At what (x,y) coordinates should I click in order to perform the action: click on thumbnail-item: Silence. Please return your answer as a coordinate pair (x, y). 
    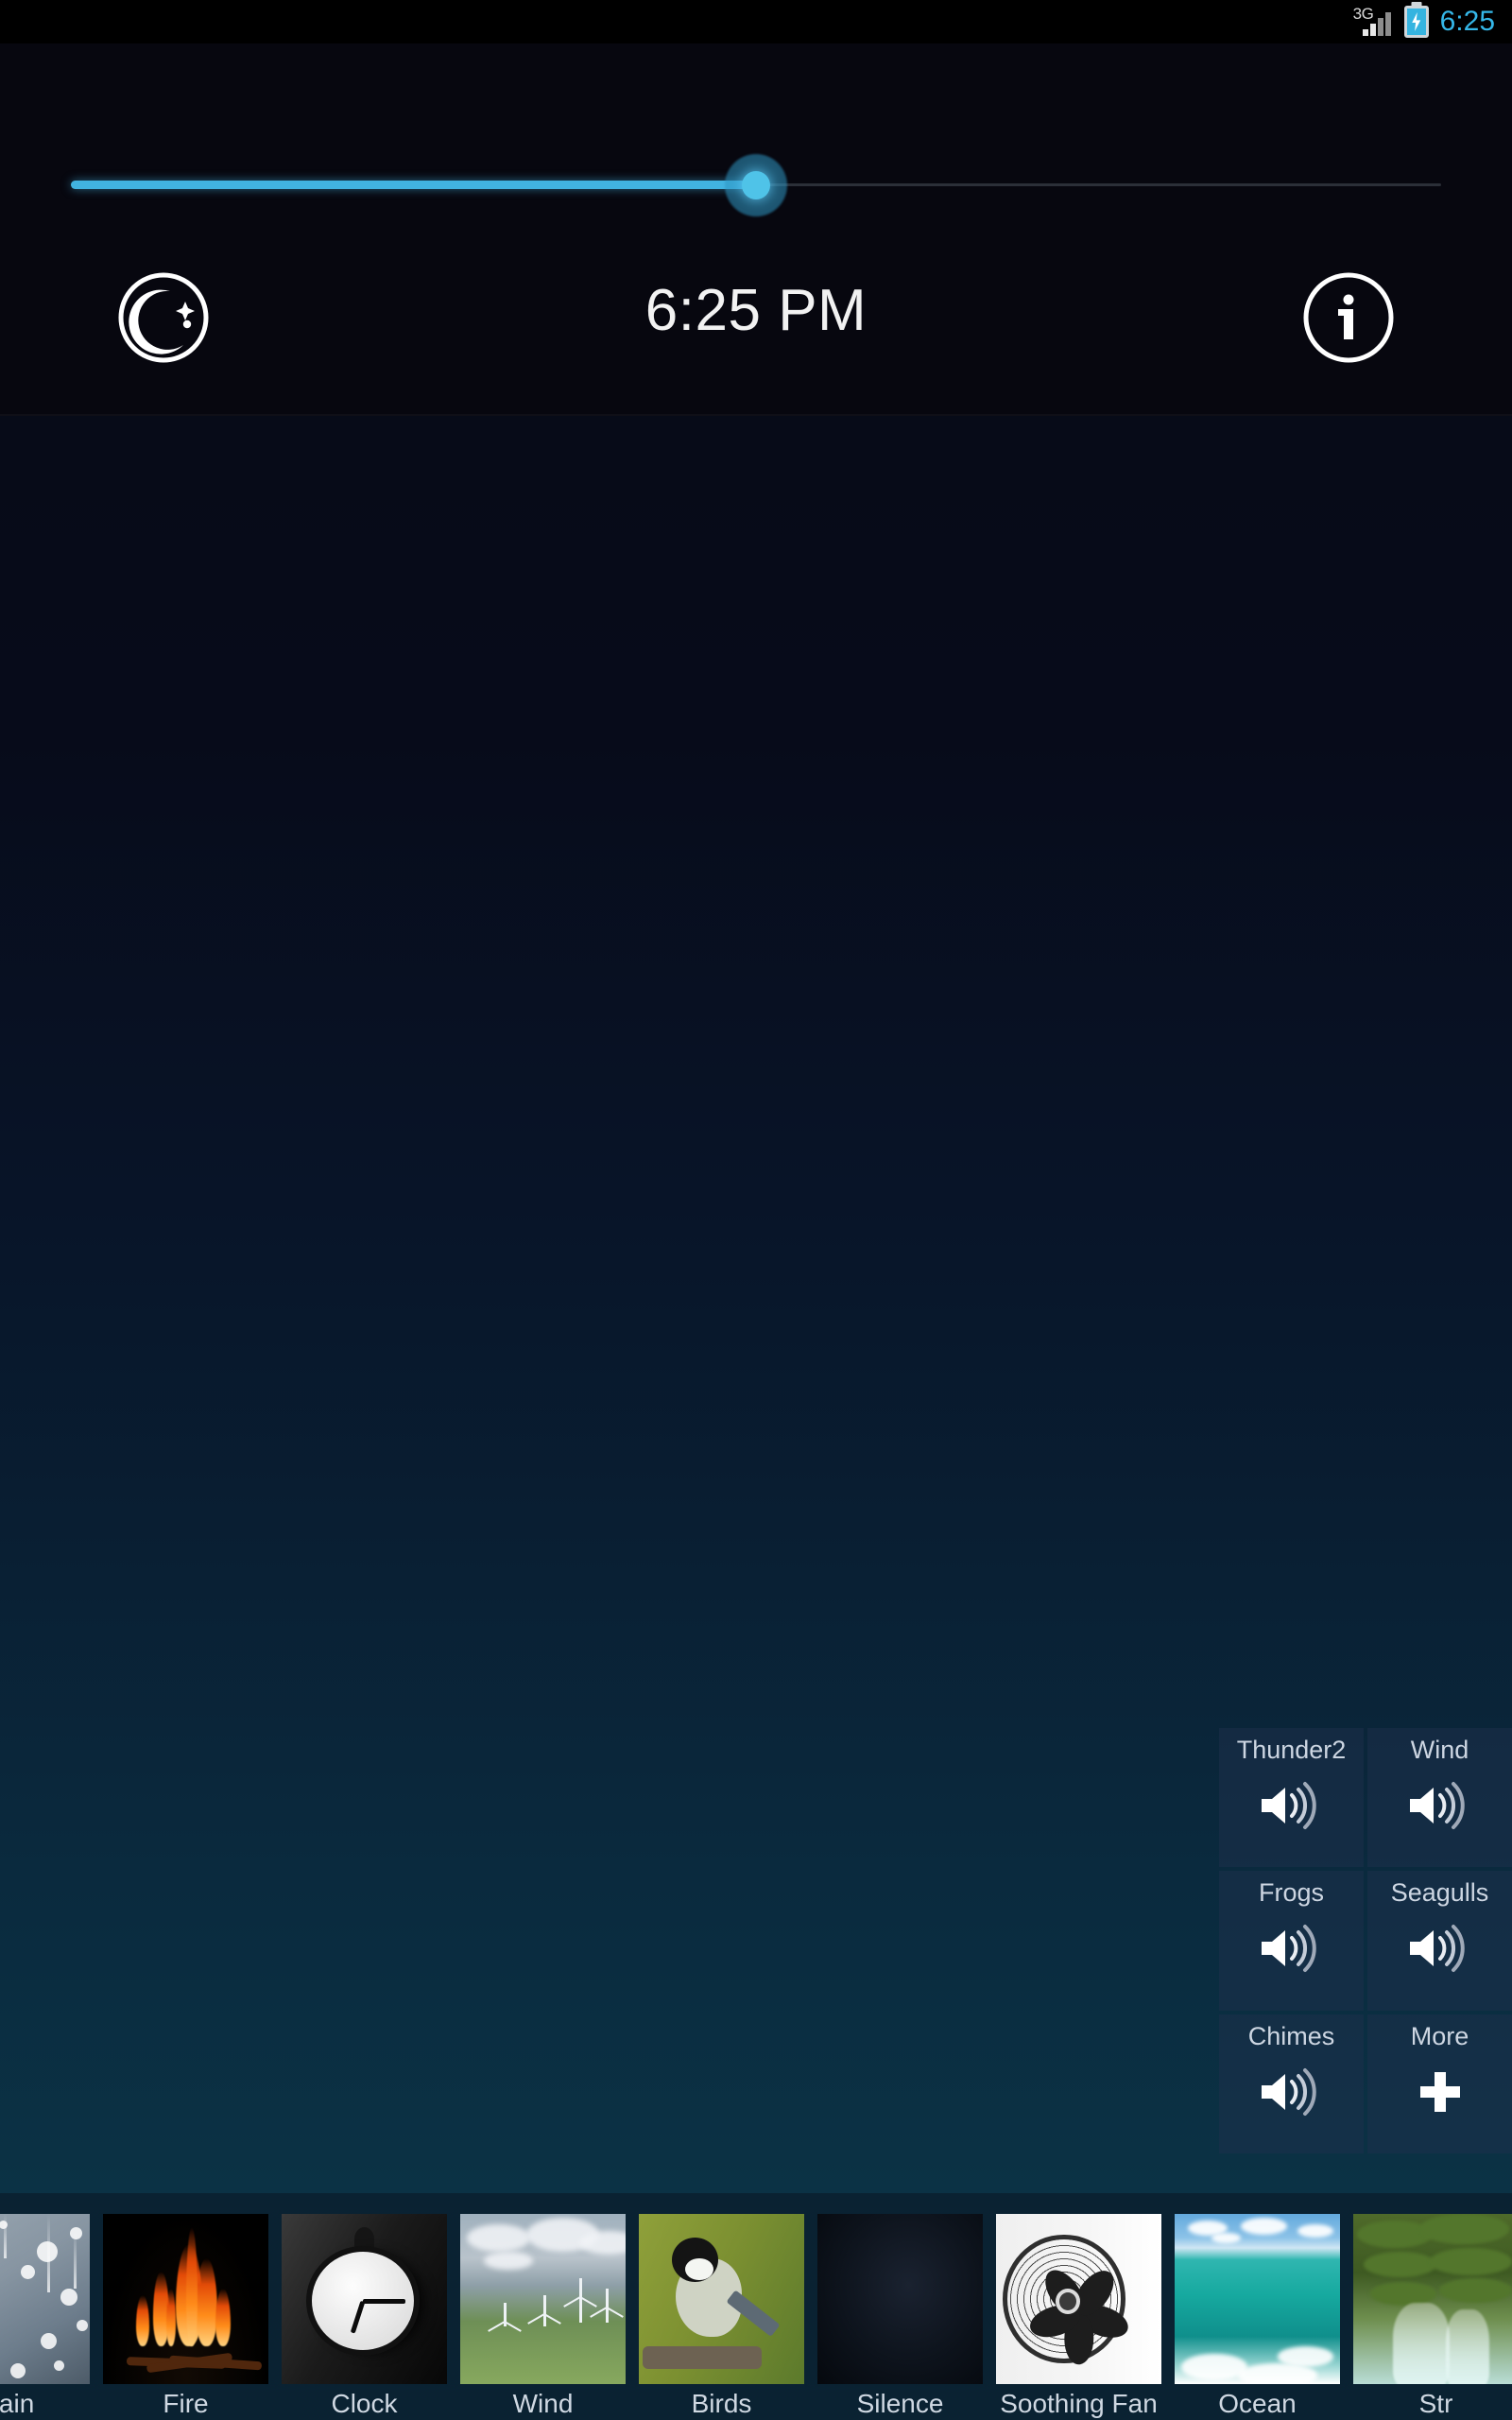
    Looking at the image, I should click on (900, 2306).